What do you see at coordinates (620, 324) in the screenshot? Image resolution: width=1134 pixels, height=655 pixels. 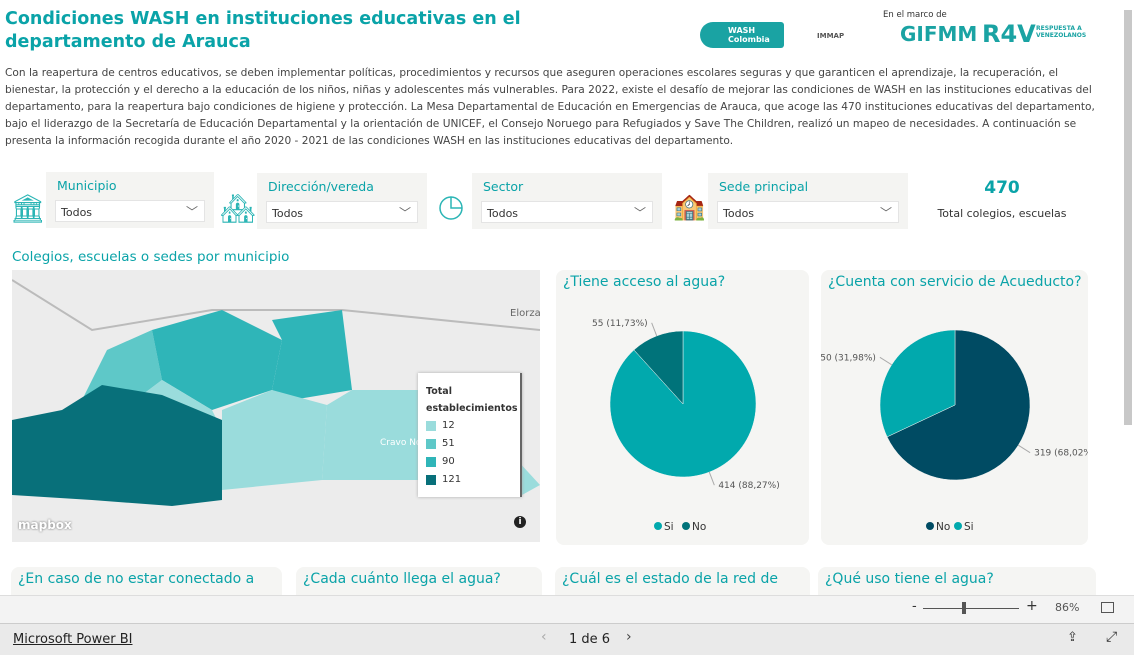 I see `data-label: 55 (11,73%)` at bounding box center [620, 324].